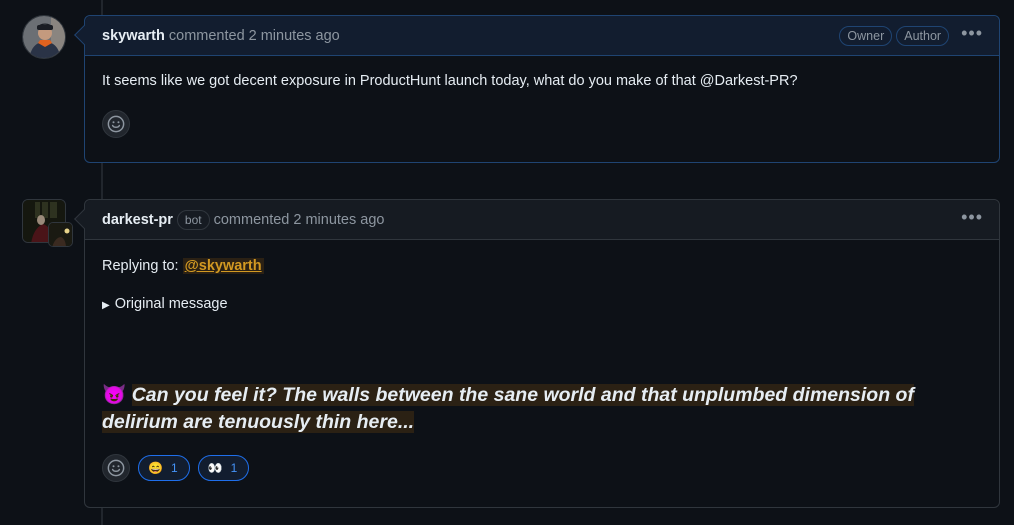  Describe the element at coordinates (542, 304) in the screenshot. I see `original-message-details: ▶ Original message` at that location.